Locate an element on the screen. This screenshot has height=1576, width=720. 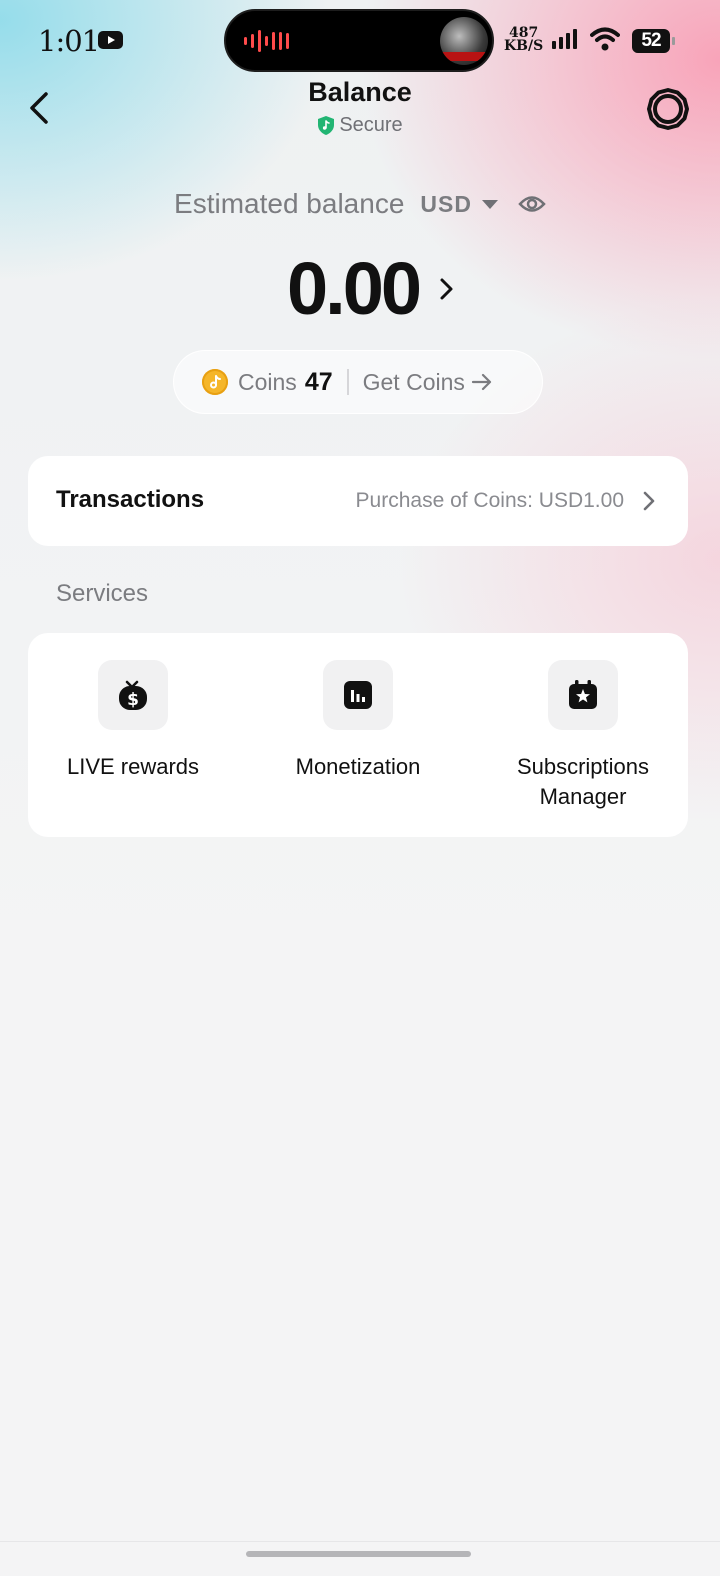
live-rewards-icon: $ is located at coordinates (133, 695).